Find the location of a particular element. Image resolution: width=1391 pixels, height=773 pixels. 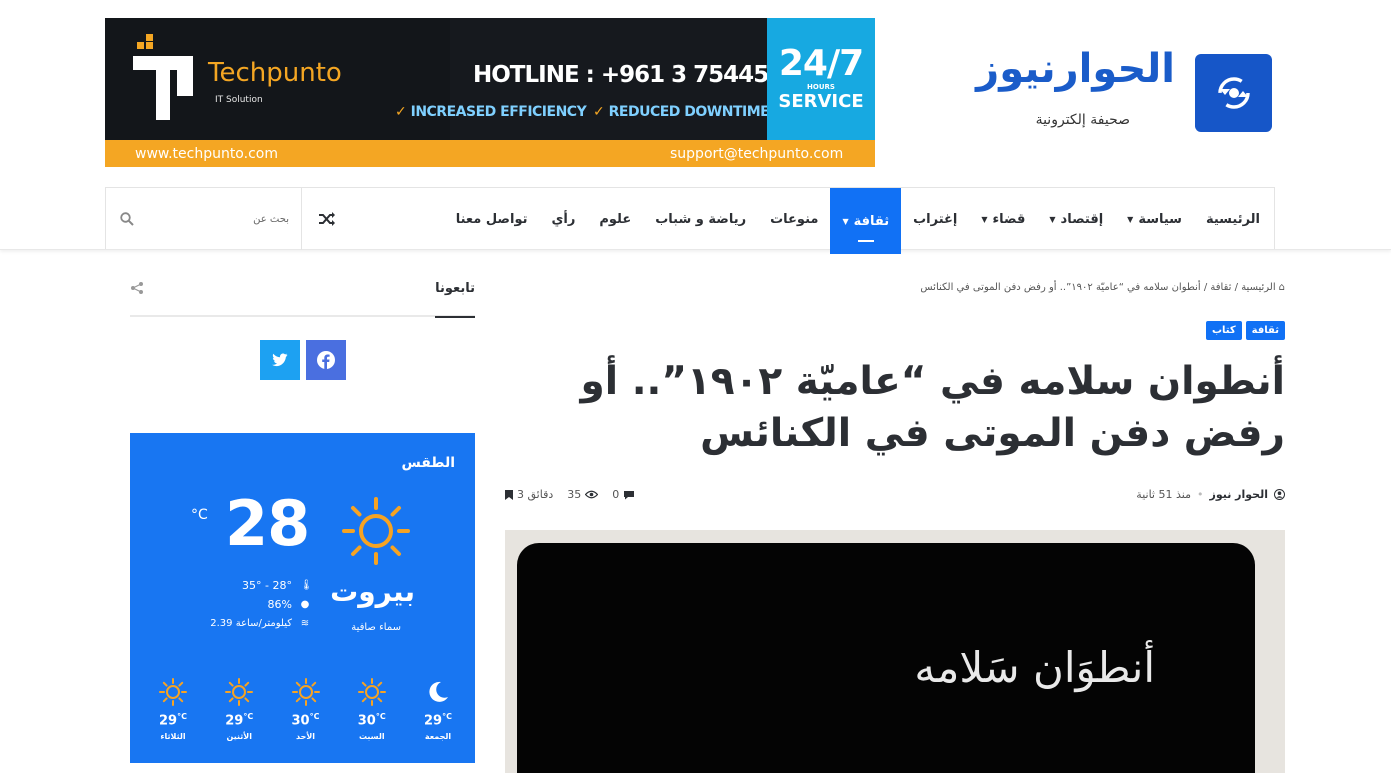

weather-temperature: 28 is located at coordinates (267, 523).